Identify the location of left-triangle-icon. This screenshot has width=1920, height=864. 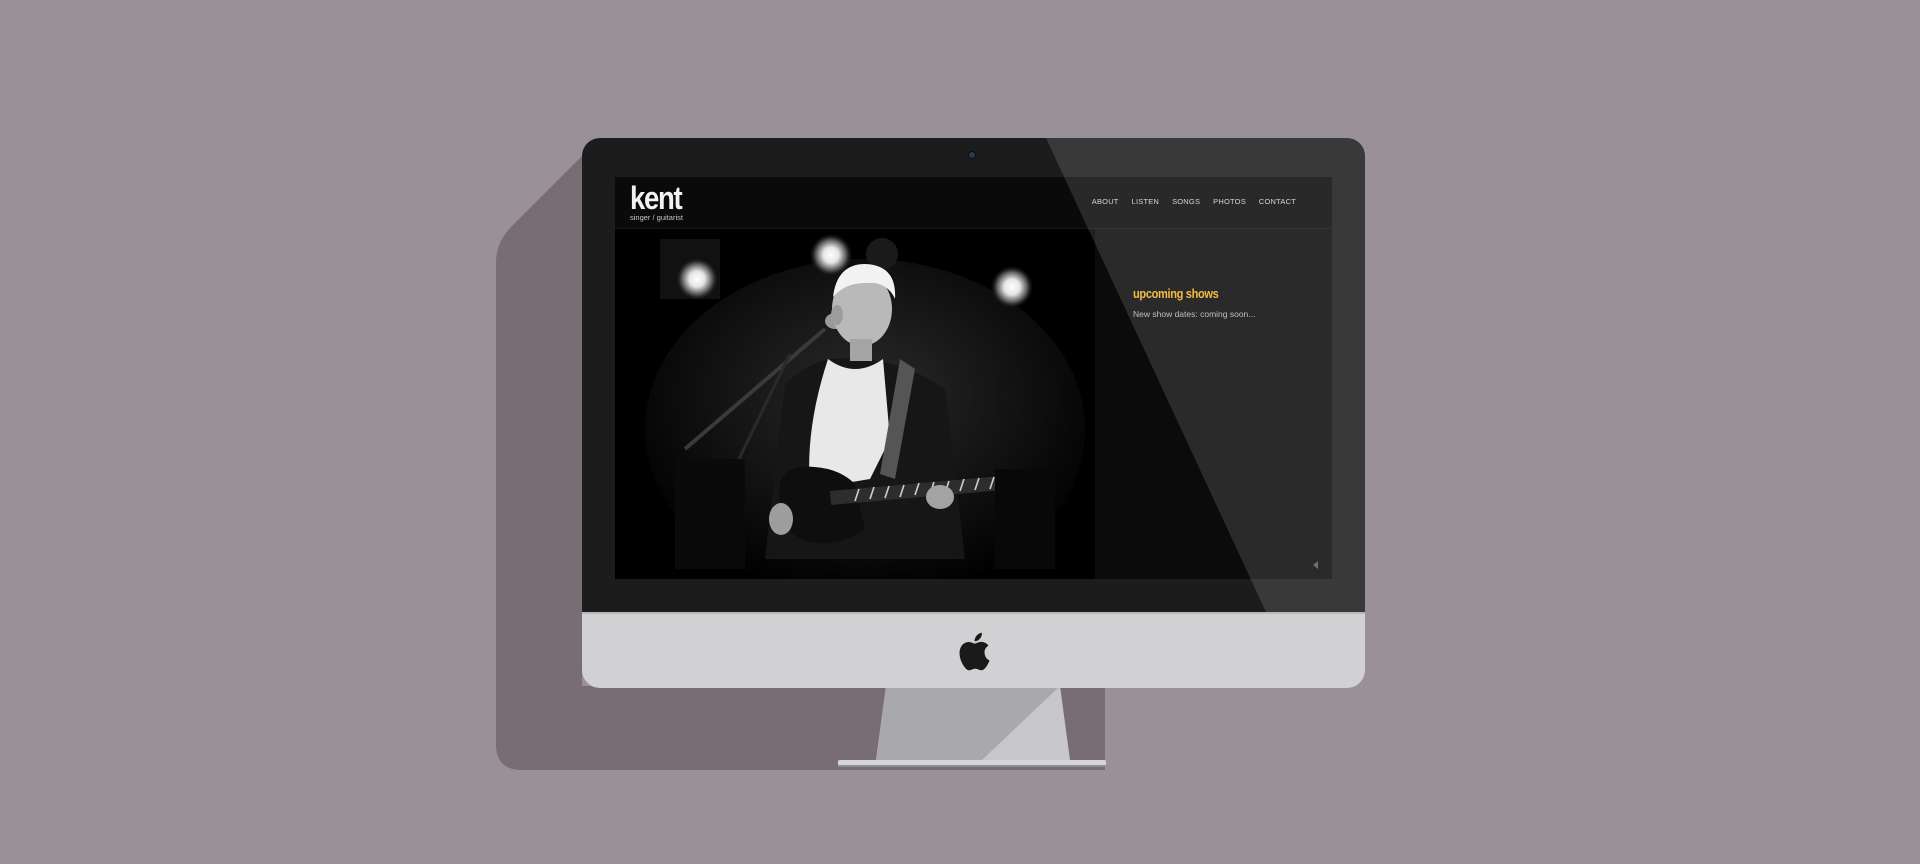
(1315, 565).